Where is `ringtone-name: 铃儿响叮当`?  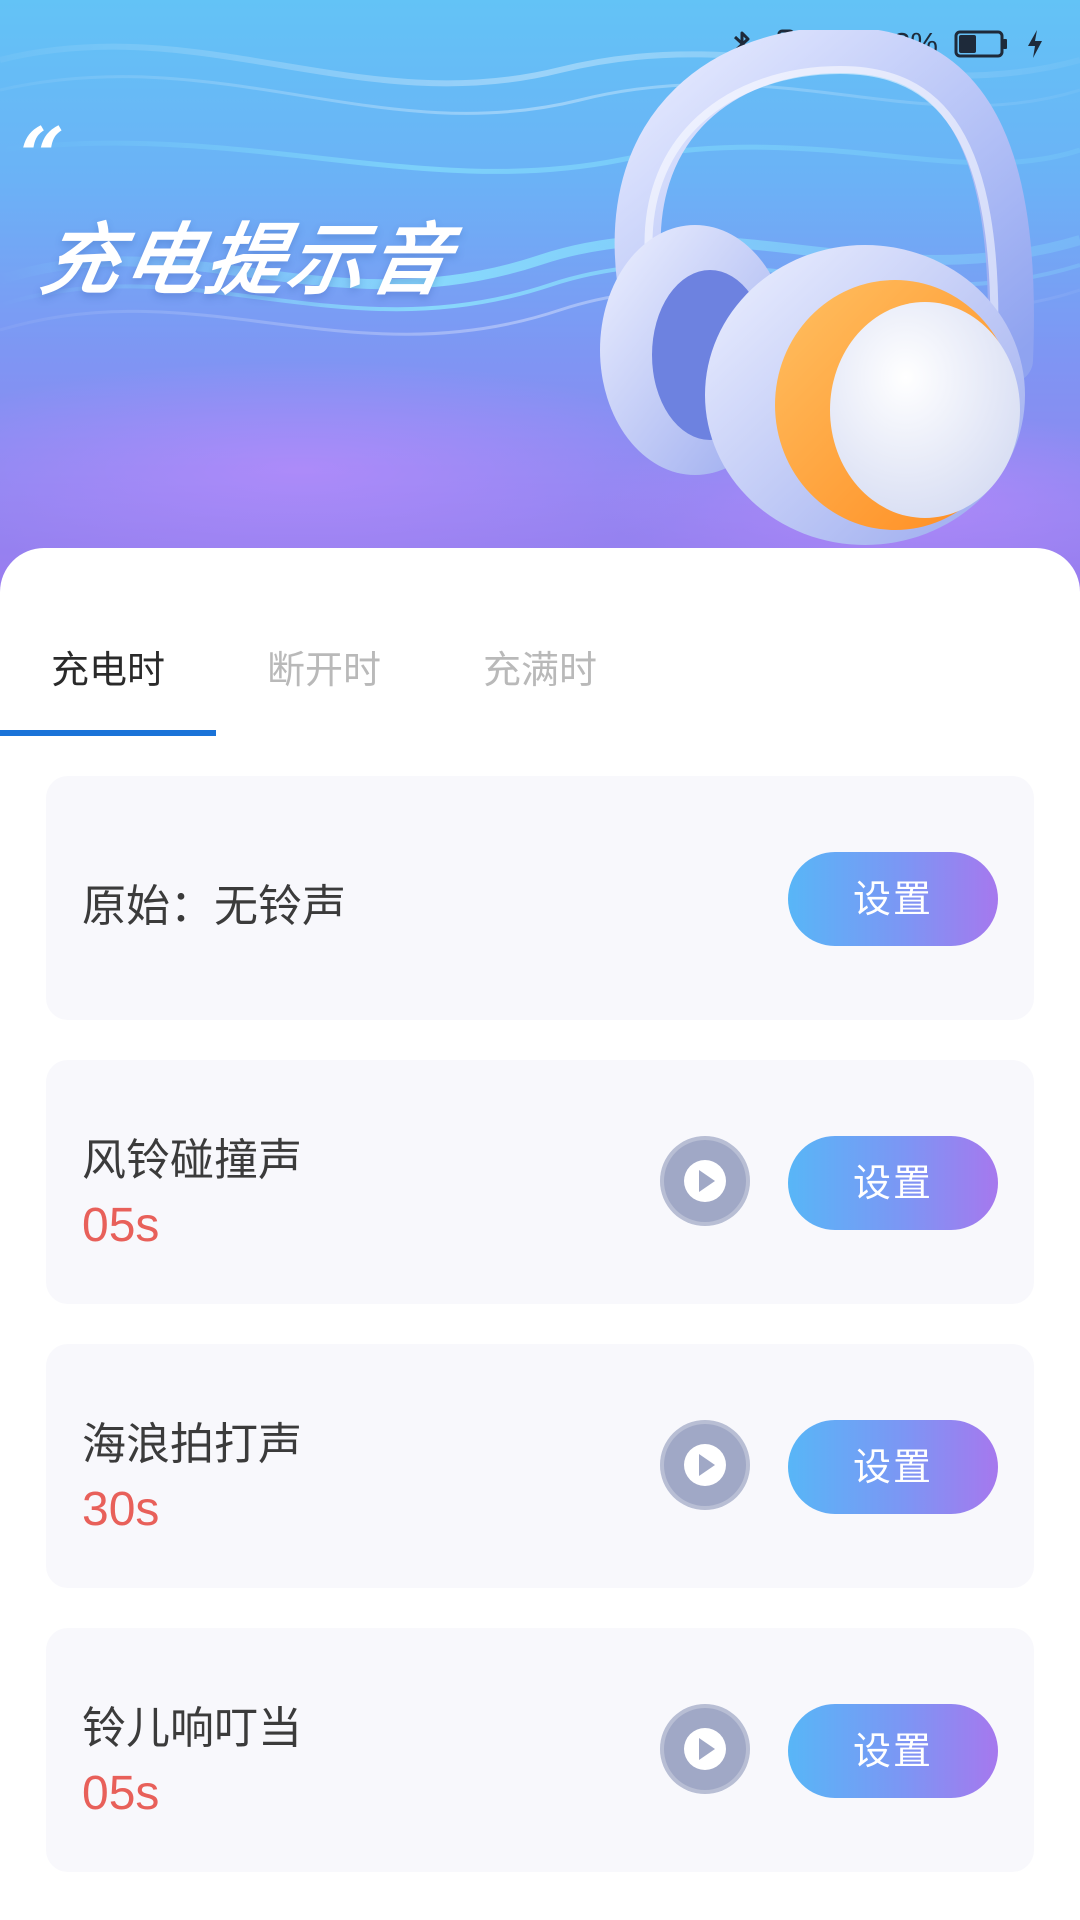 ringtone-name: 铃儿响叮当 is located at coordinates (192, 1728).